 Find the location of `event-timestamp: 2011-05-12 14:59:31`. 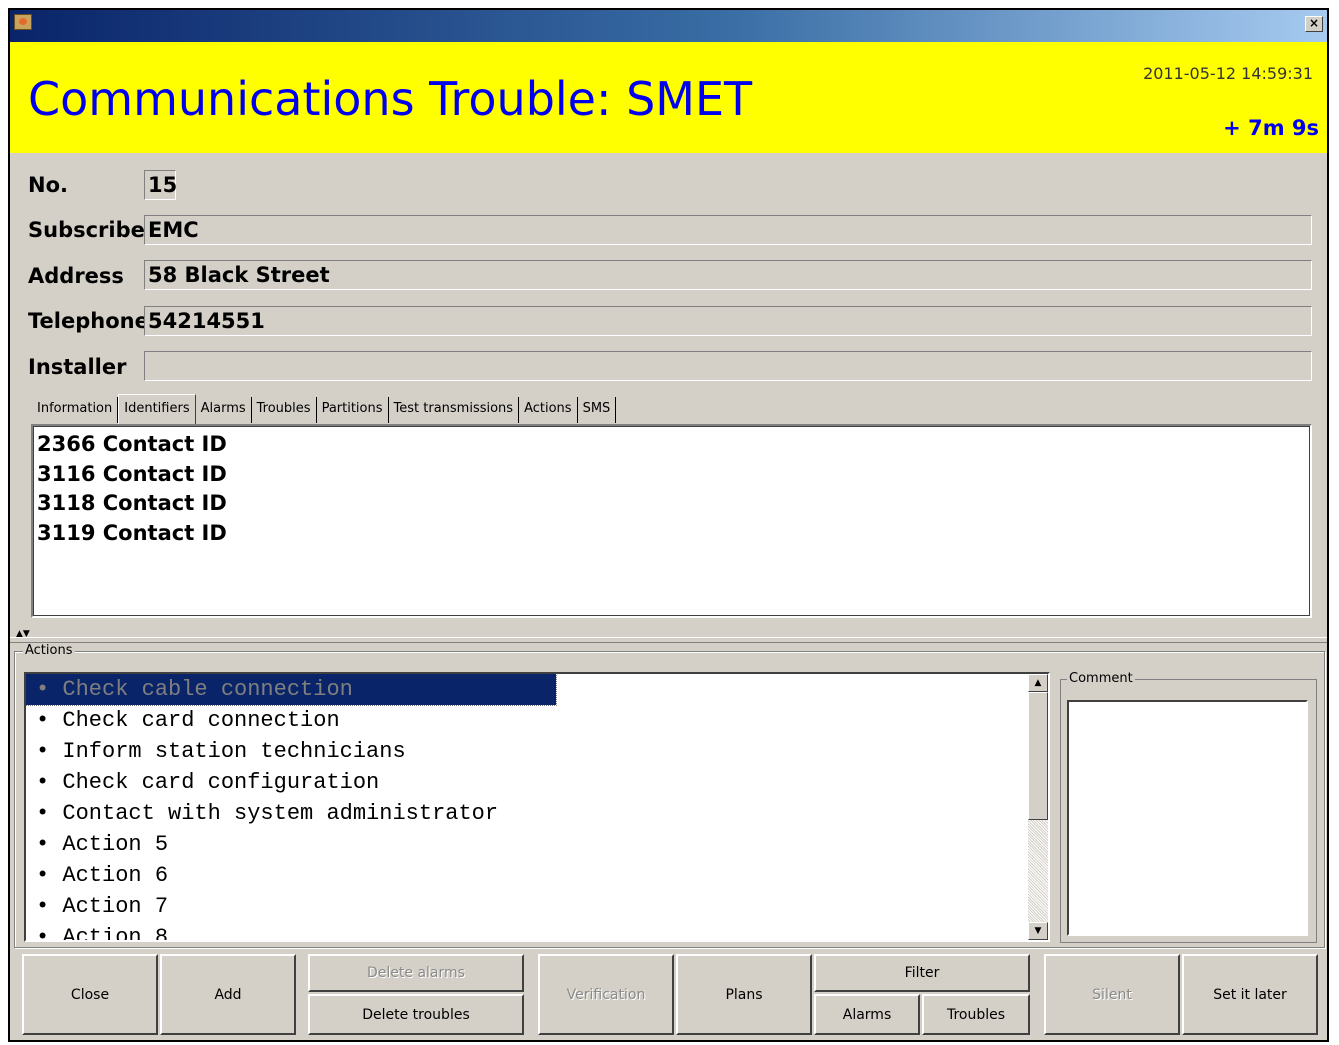

event-timestamp: 2011-05-12 14:59:31 is located at coordinates (1228, 73).